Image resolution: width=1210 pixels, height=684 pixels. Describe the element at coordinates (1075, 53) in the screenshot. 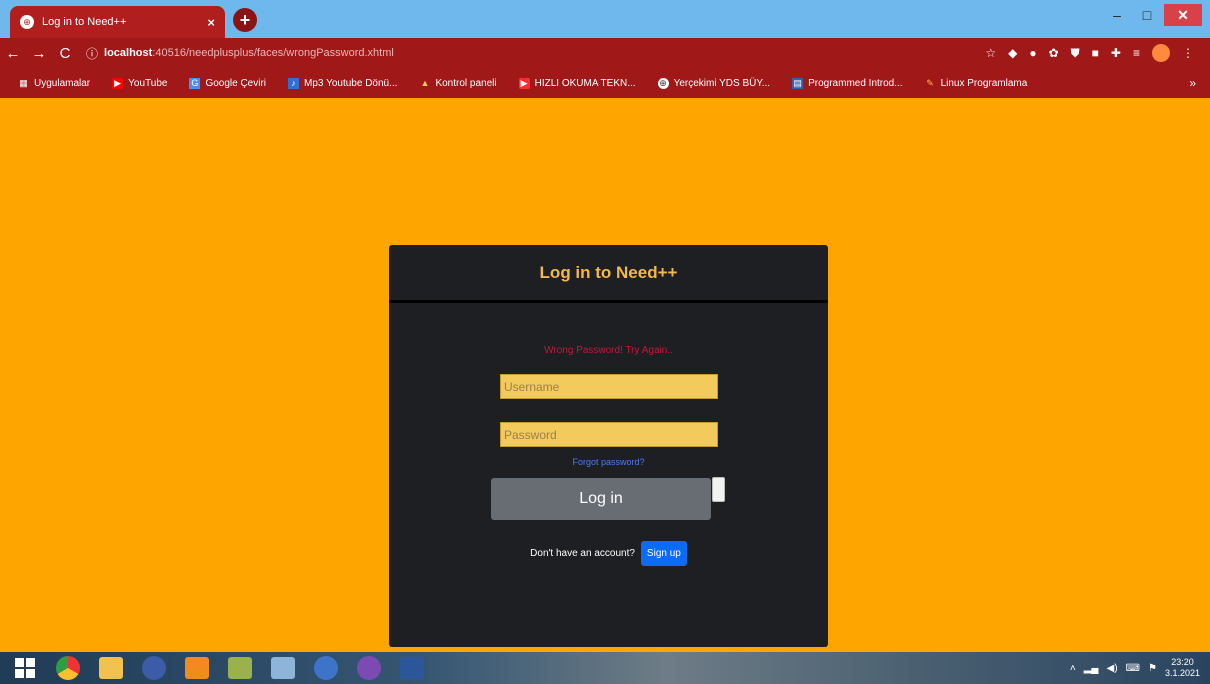

I see `extension-shield-icon: ⛊` at that location.